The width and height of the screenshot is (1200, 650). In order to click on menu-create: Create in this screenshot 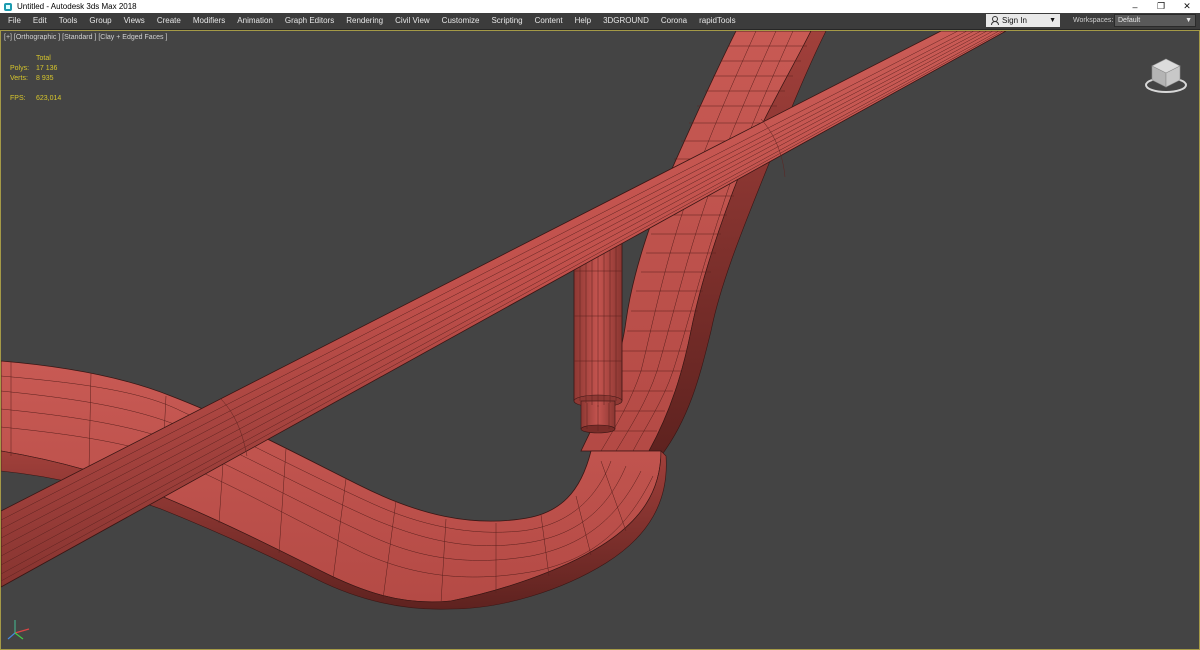, I will do `click(169, 21)`.